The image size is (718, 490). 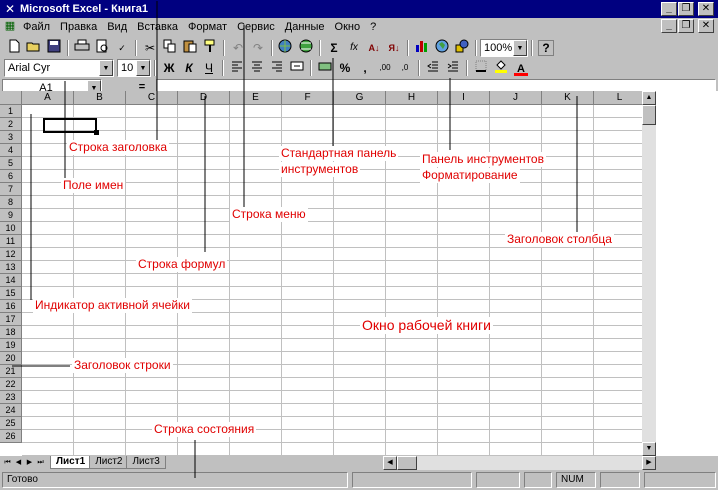 I want to click on open-icon, so click(x=34, y=48).